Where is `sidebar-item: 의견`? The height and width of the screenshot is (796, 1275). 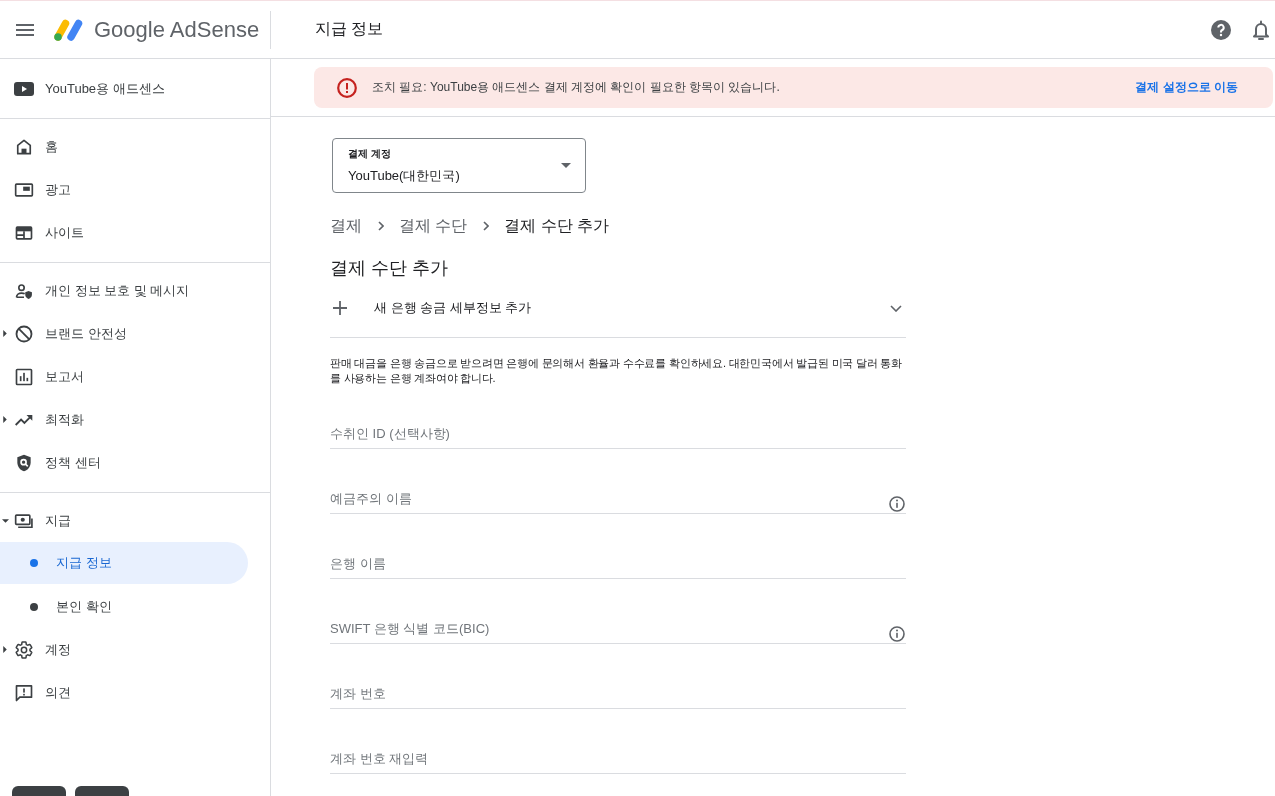
sidebar-item: 의견 is located at coordinates (39, 692).